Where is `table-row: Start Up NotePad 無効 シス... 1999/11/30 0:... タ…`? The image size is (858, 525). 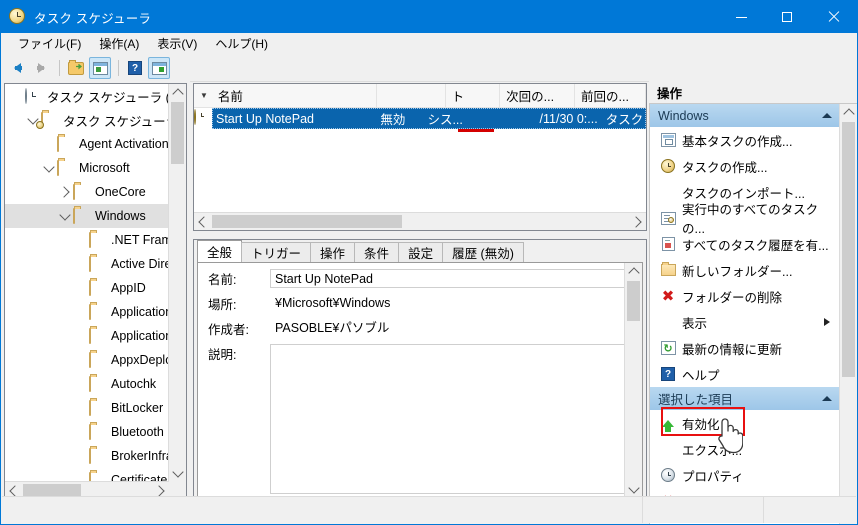
table-row: Start Up NotePad 無効 シス... 1999/11/30 0:... タ… is located at coordinates (420, 118).